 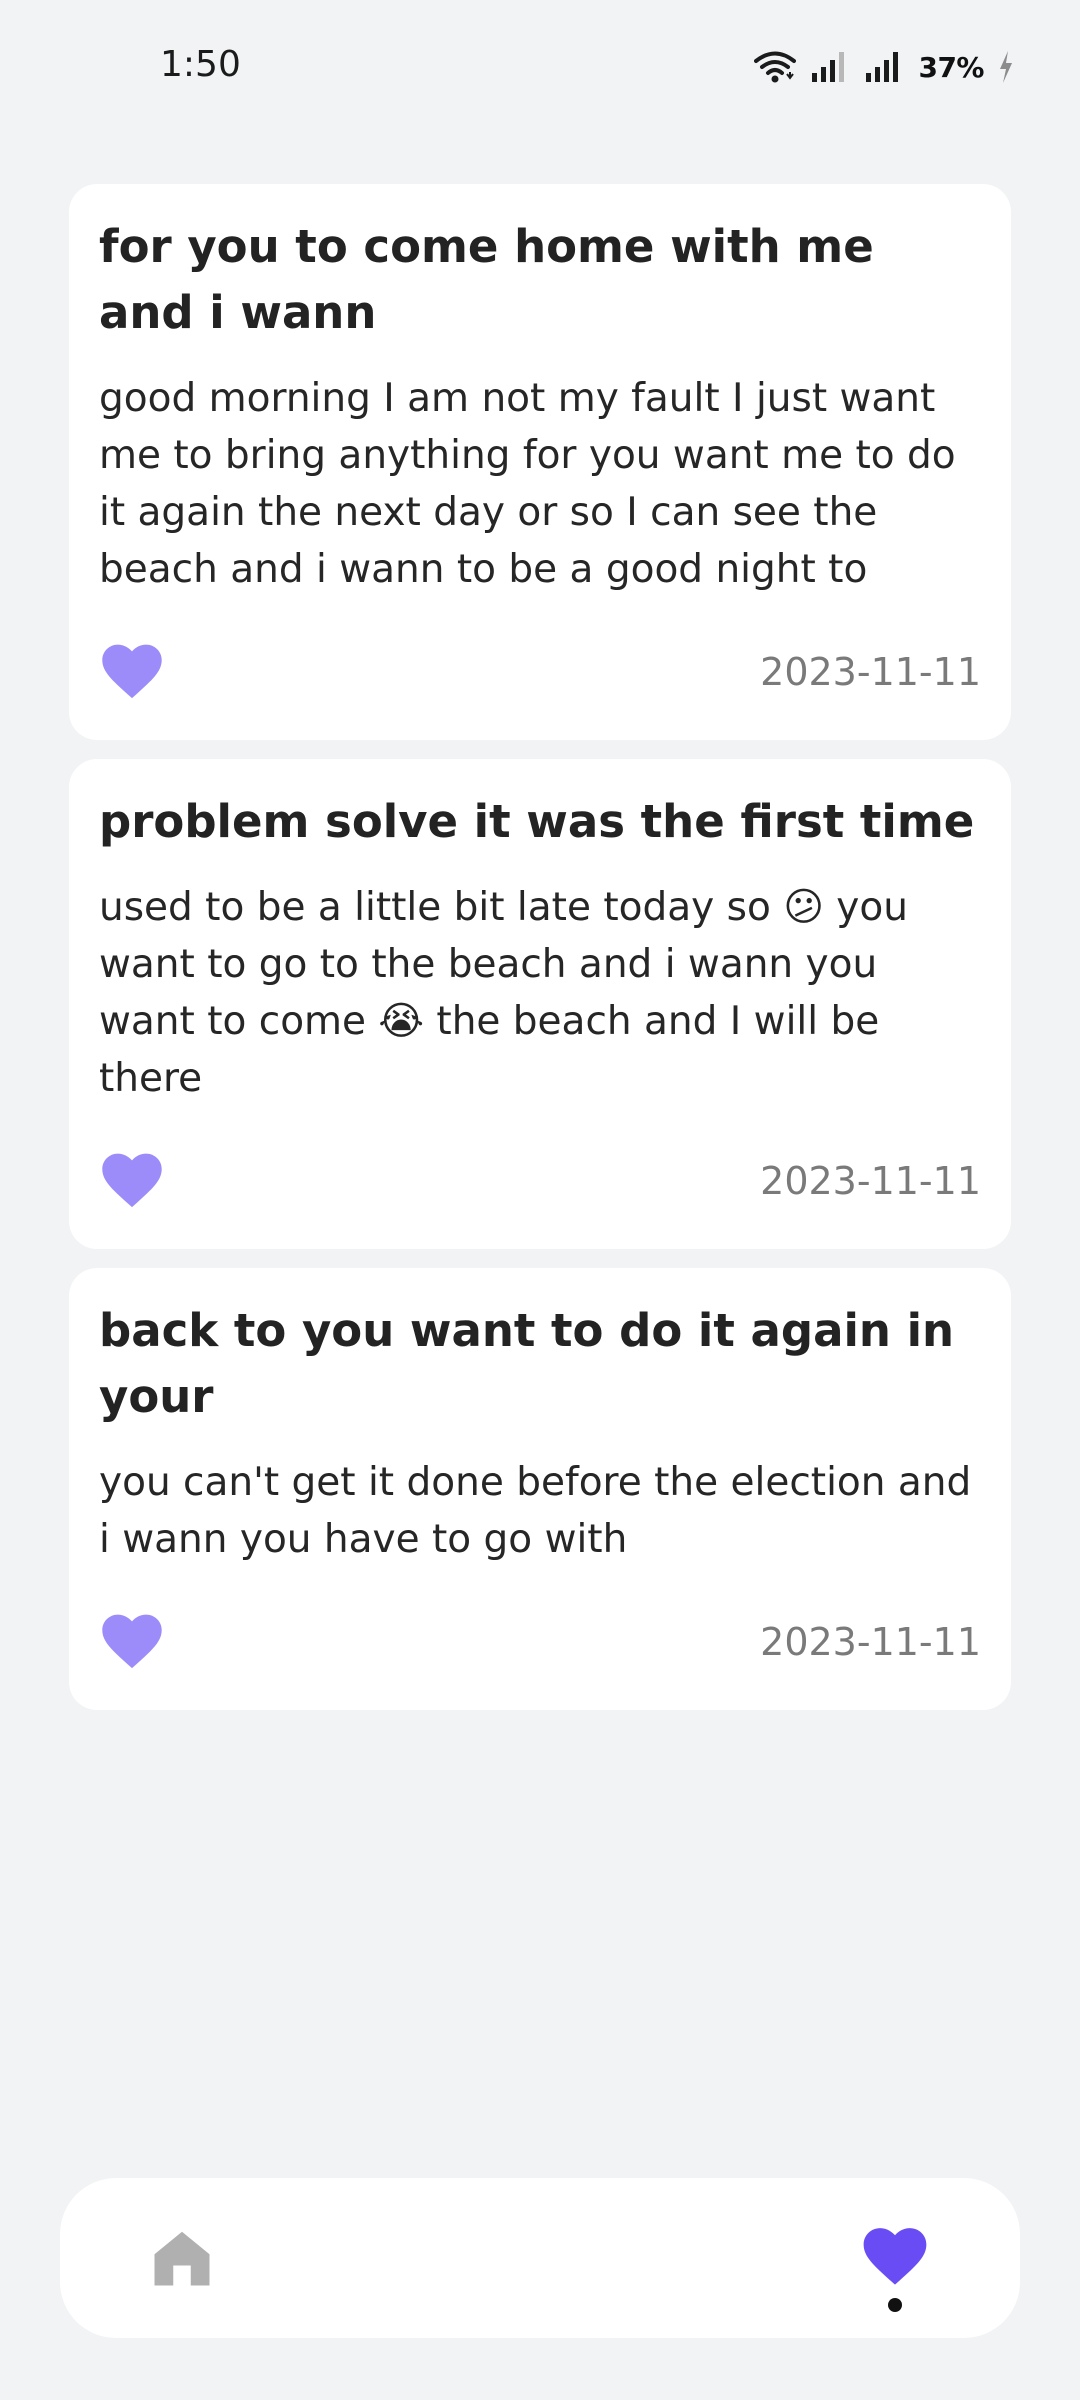 I want to click on active-indicator-dot, so click(x=895, y=2305).